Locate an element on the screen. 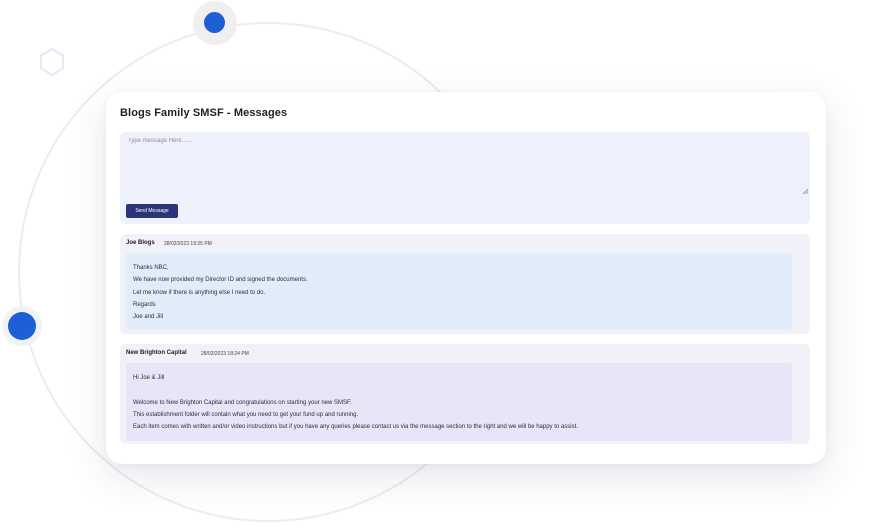  compose-panel: Send Message is located at coordinates (465, 178).